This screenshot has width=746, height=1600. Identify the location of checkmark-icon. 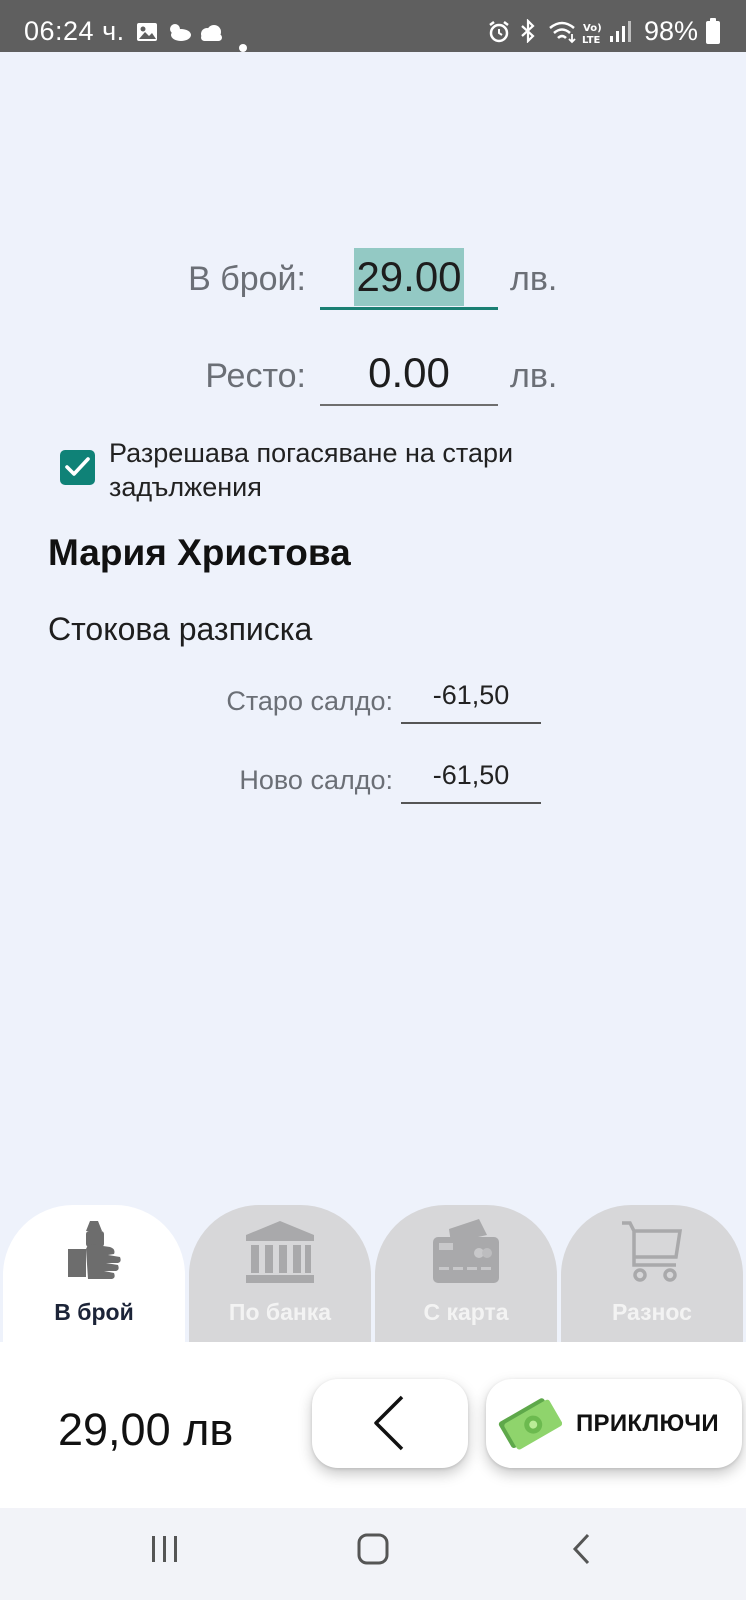
(77, 466).